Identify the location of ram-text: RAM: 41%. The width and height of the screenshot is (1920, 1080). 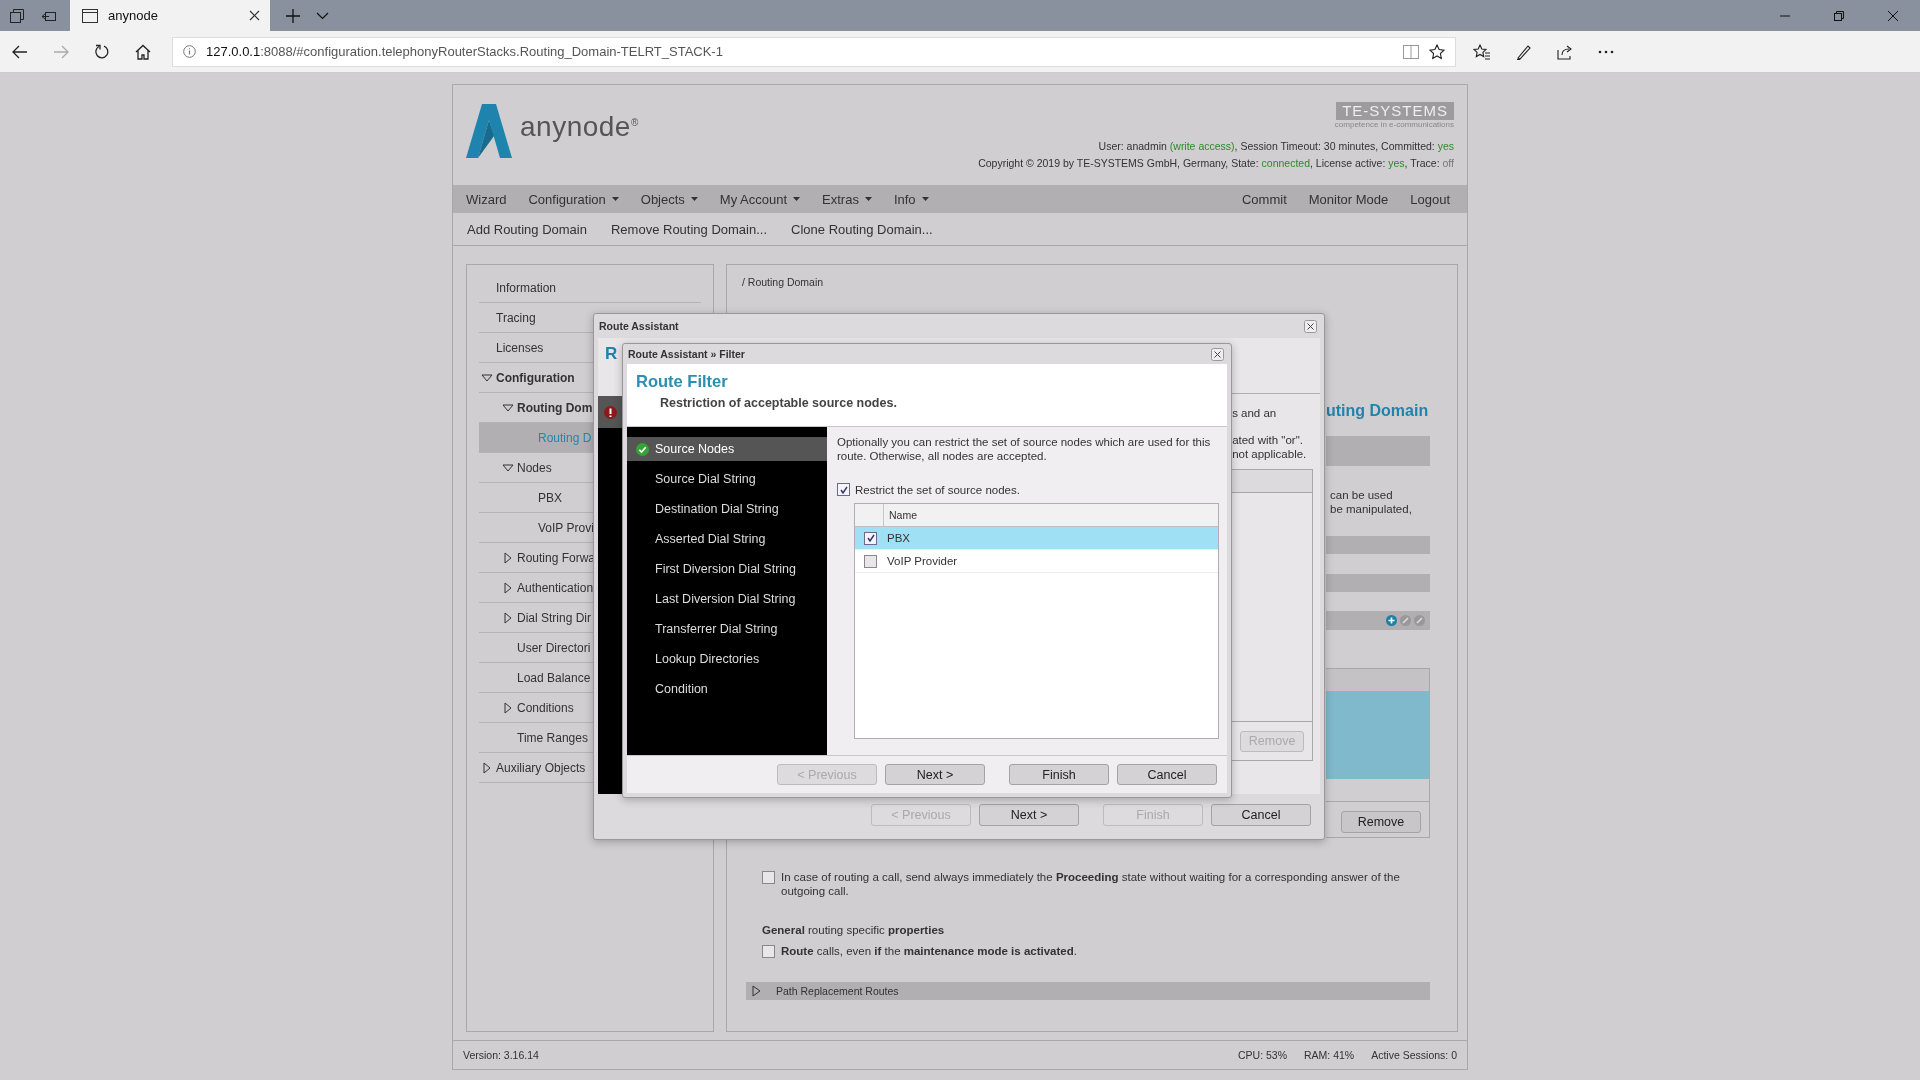
(1329, 1054).